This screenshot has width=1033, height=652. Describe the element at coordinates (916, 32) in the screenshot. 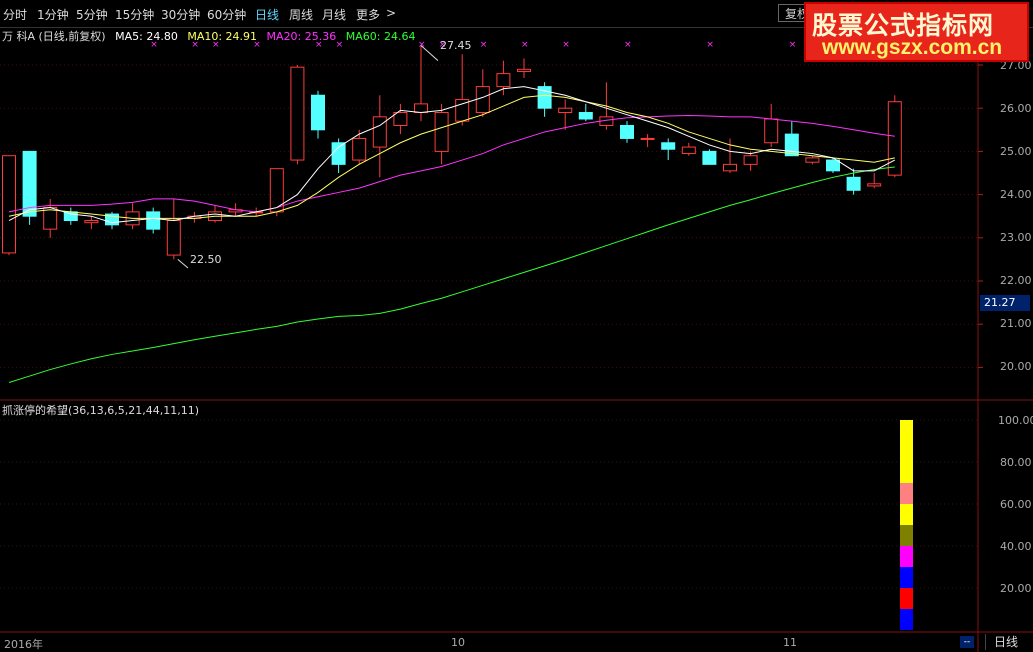

I see `watermark-logo: 股票公式指标网 www.gszx.com.cn` at that location.